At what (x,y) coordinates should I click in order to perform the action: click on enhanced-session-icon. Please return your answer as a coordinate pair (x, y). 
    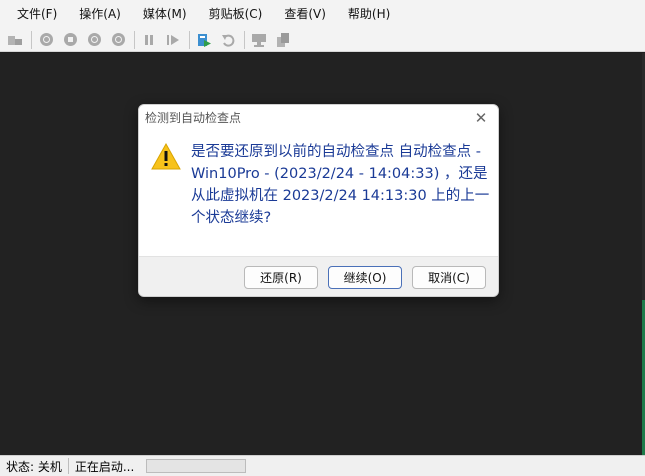
    Looking at the image, I should click on (259, 40).